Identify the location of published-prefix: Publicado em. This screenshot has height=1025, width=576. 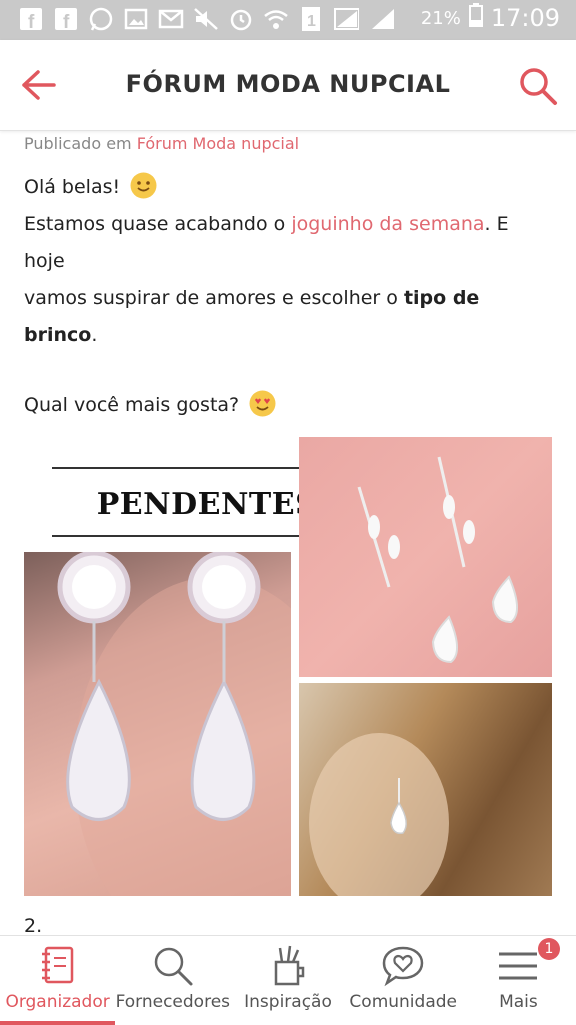
(78, 143).